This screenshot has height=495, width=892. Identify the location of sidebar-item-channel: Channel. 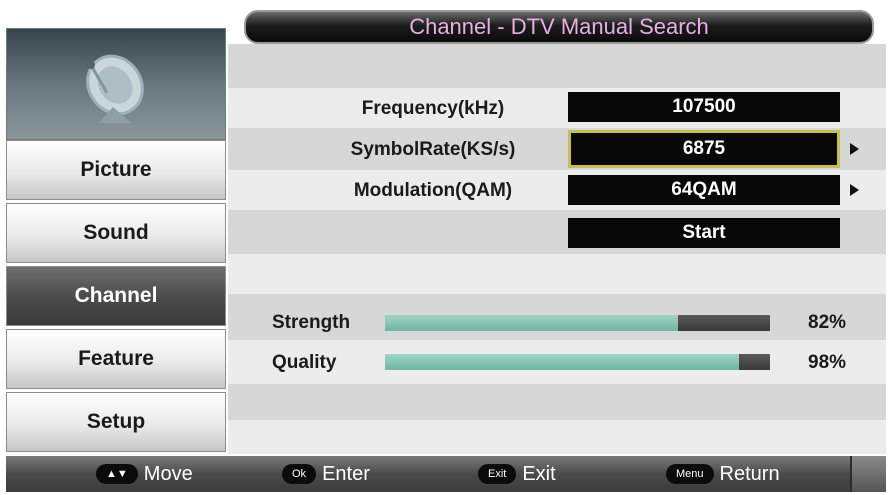
(116, 296).